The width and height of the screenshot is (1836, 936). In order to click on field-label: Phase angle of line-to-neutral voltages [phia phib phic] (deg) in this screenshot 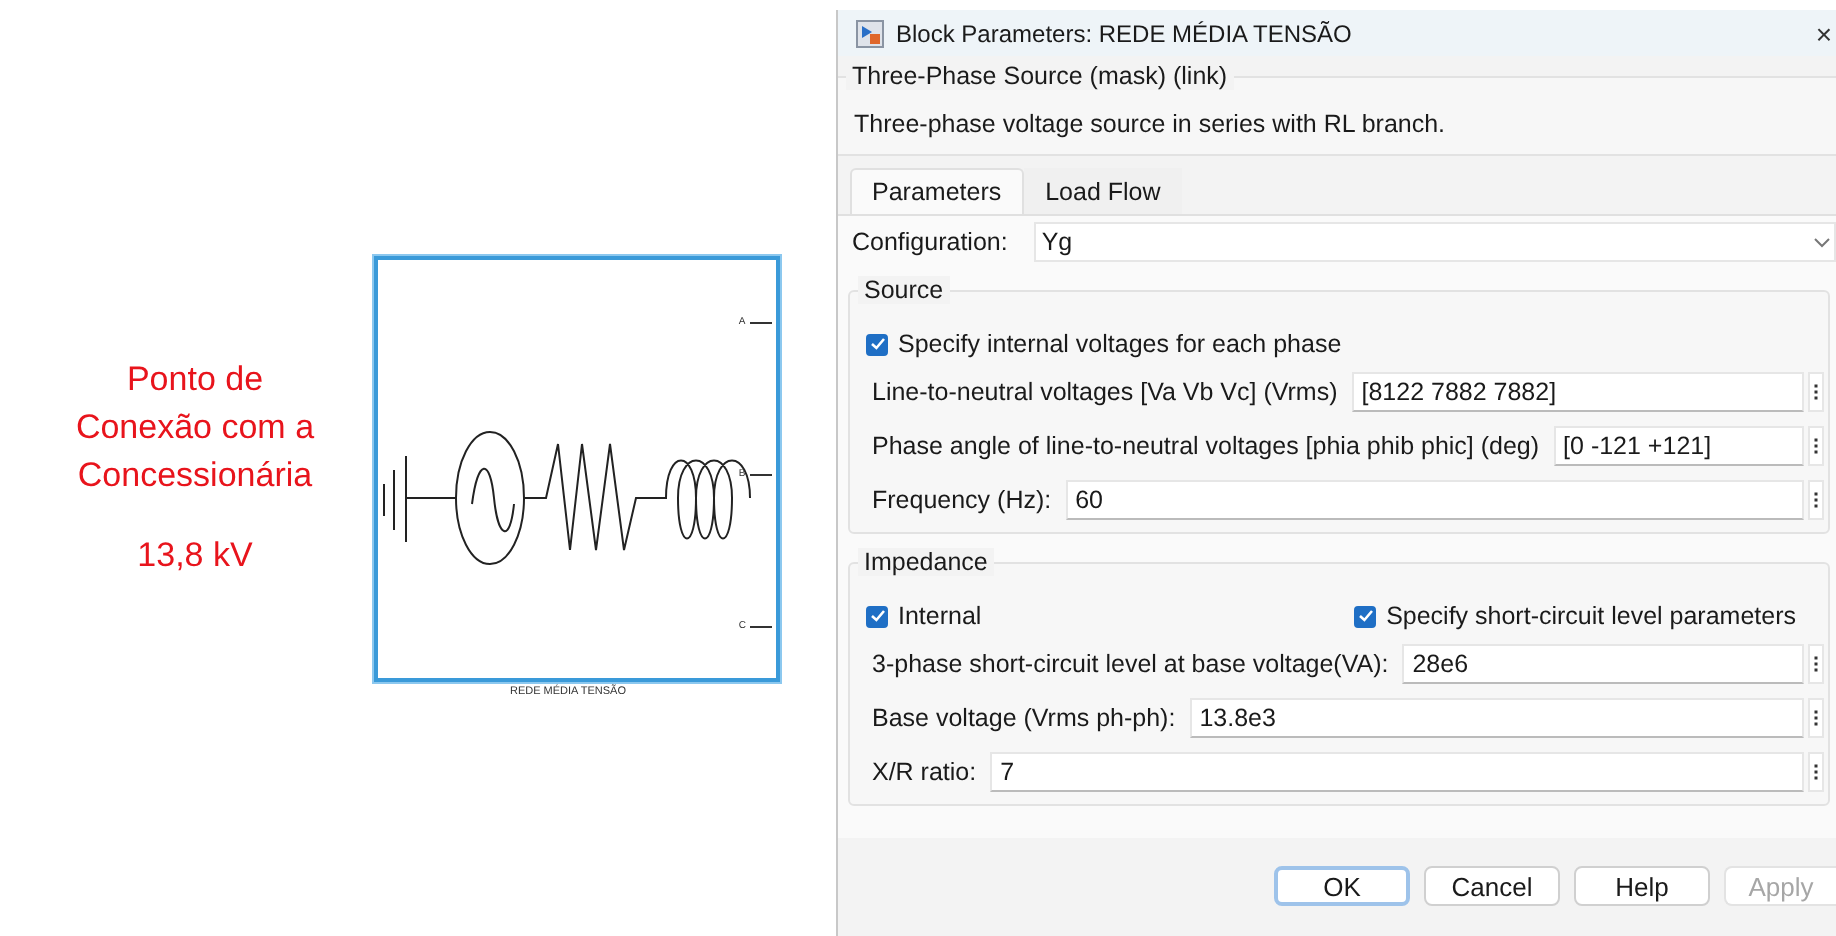, I will do `click(1205, 446)`.